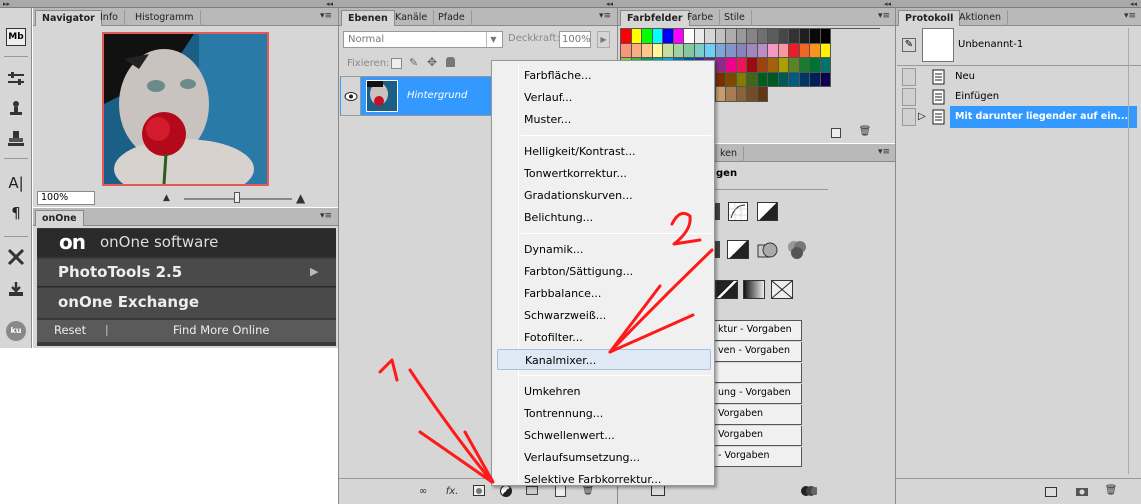  What do you see at coordinates (388, 370) in the screenshot?
I see `annotation-digit-one` at bounding box center [388, 370].